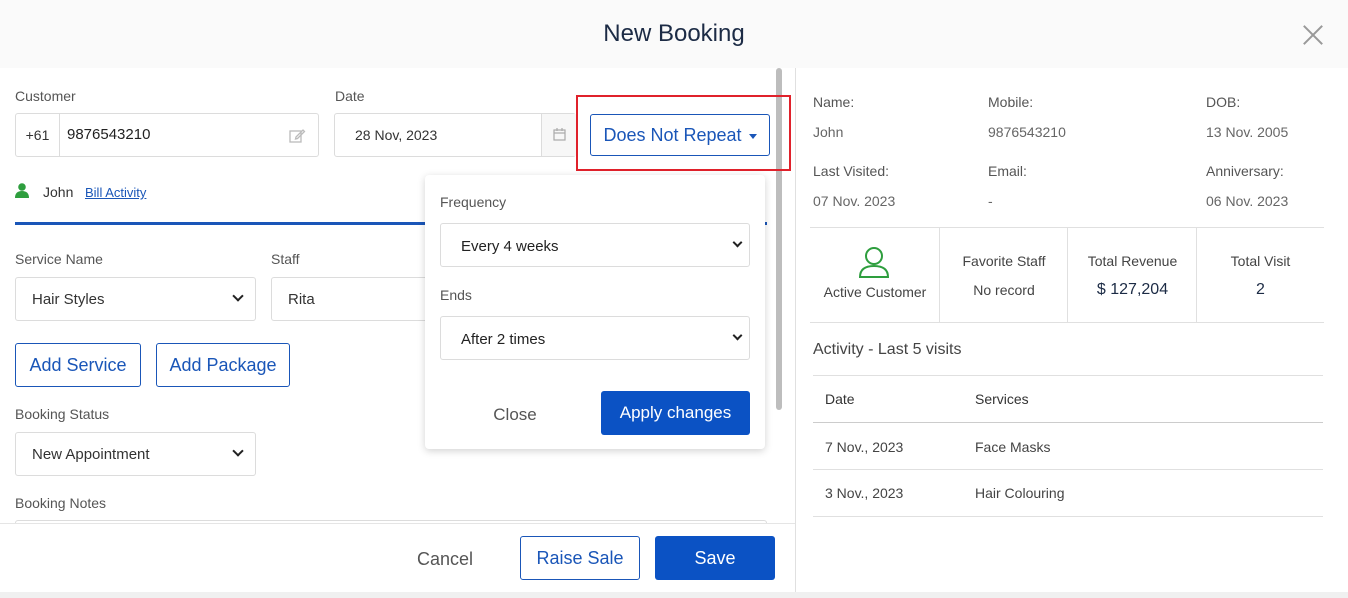 Image resolution: width=1348 pixels, height=598 pixels. I want to click on user-icon, so click(22, 190).